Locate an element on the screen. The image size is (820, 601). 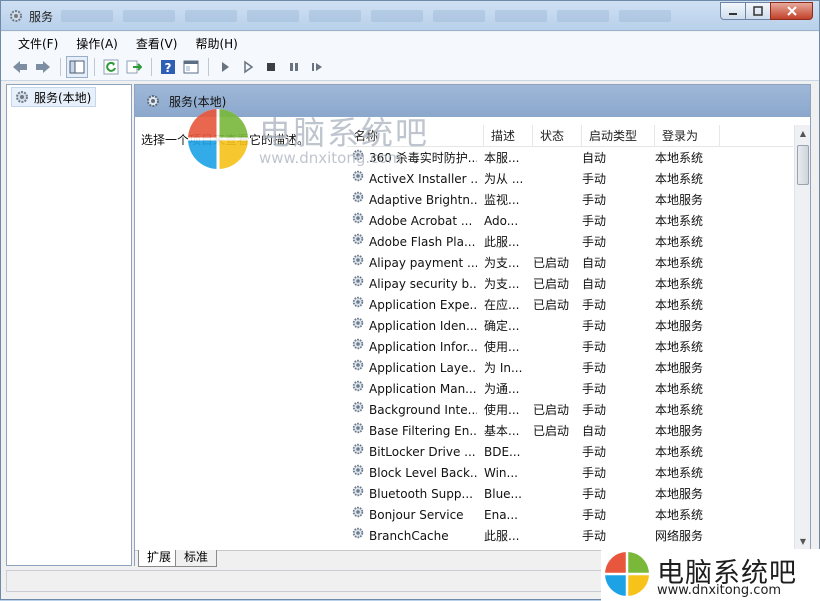
menu-file: 文件(F) is located at coordinates (38, 43).